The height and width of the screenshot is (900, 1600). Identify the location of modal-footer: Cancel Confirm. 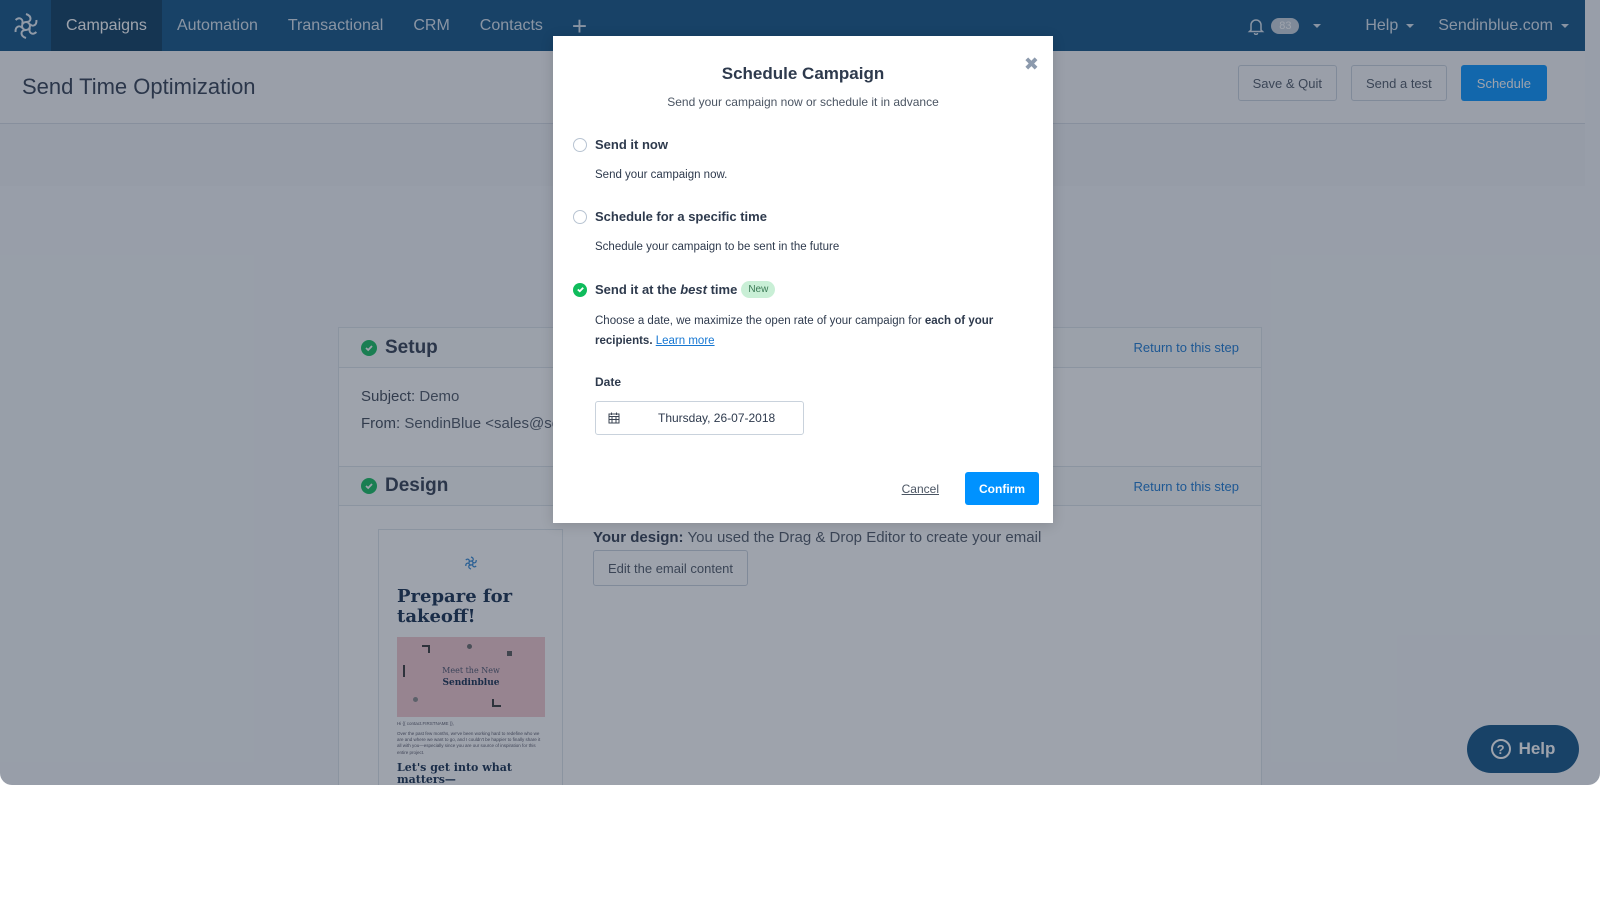
(970, 488).